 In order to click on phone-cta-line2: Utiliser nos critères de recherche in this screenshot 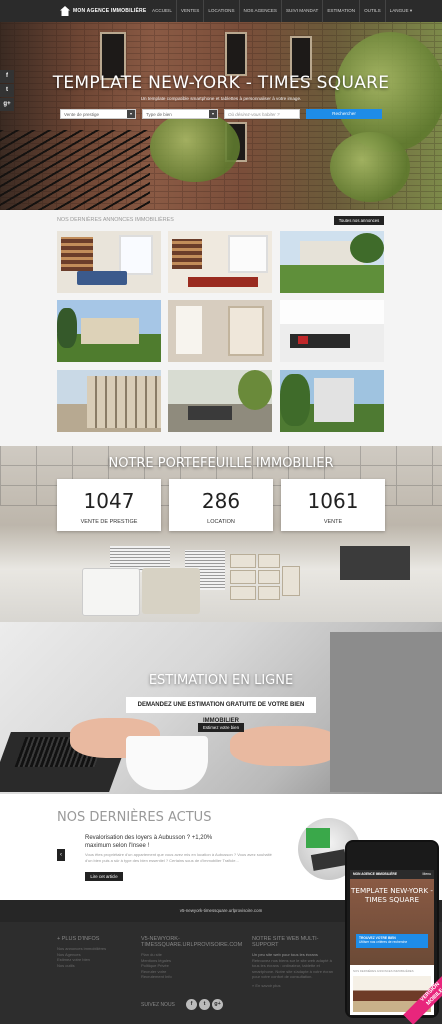, I will do `click(383, 942)`.